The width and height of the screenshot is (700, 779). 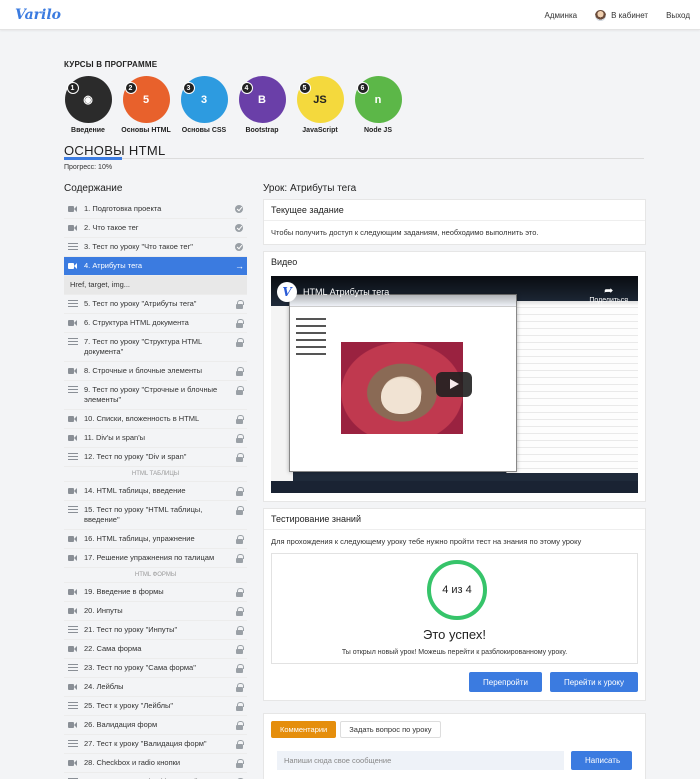 I want to click on course-circle: B4, so click(x=262, y=99).